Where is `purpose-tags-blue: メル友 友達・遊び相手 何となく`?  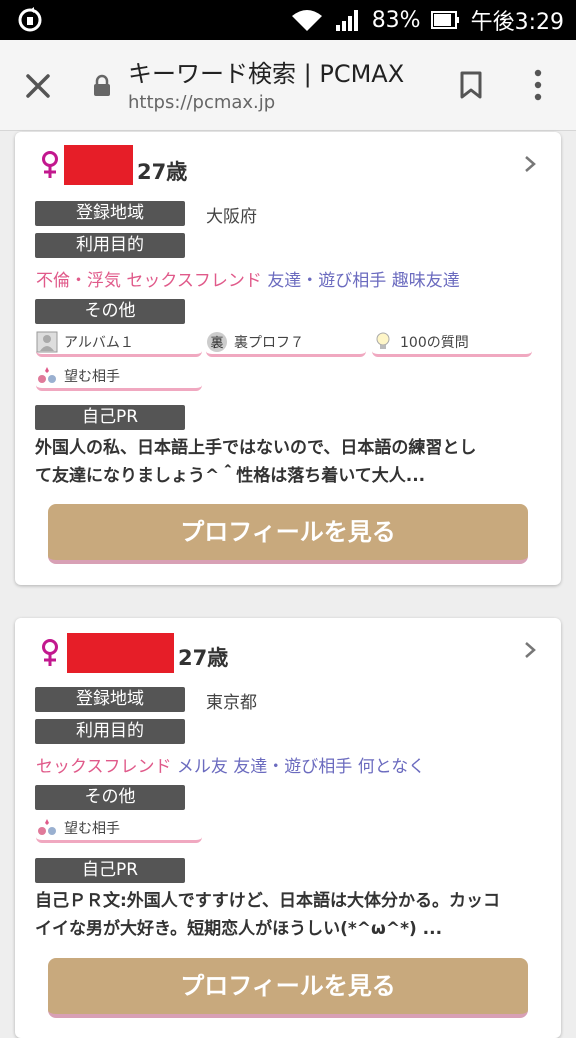
purpose-tags-blue: メル友 友達・遊び相手 何となく is located at coordinates (301, 767).